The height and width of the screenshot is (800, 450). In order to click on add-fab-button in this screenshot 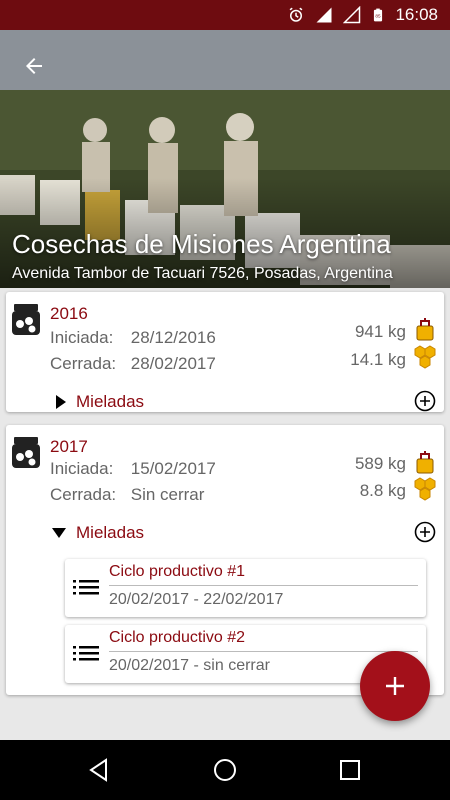, I will do `click(395, 686)`.